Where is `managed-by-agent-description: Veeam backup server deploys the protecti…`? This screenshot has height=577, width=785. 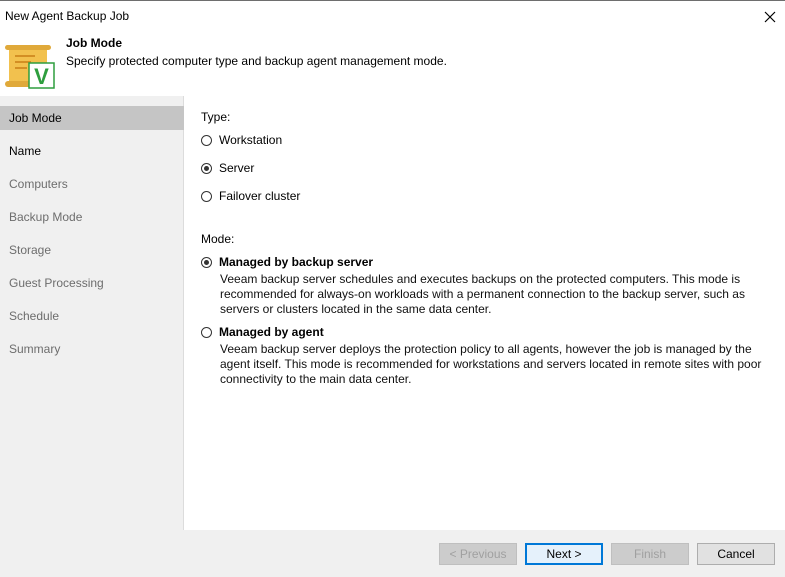 managed-by-agent-description: Veeam backup server deploys the protecti… is located at coordinates (491, 364).